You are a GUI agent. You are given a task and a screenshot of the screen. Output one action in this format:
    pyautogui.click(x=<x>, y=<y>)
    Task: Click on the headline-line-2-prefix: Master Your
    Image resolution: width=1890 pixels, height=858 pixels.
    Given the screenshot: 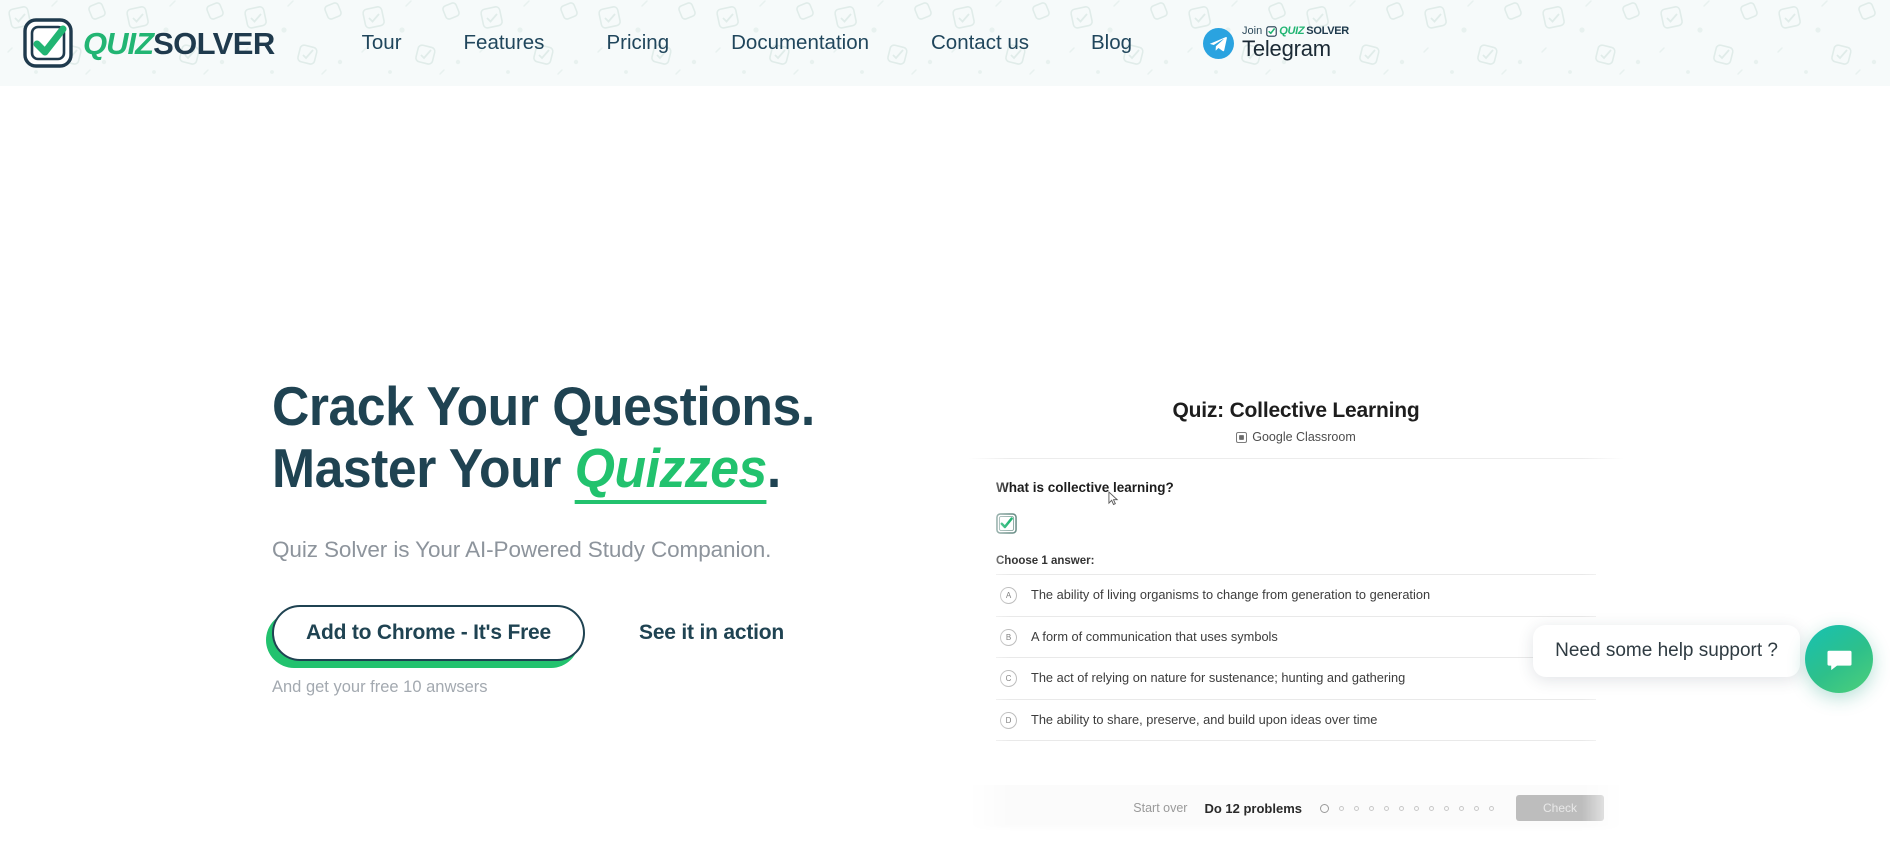 What is the action you would take?
    pyautogui.click(x=423, y=468)
    